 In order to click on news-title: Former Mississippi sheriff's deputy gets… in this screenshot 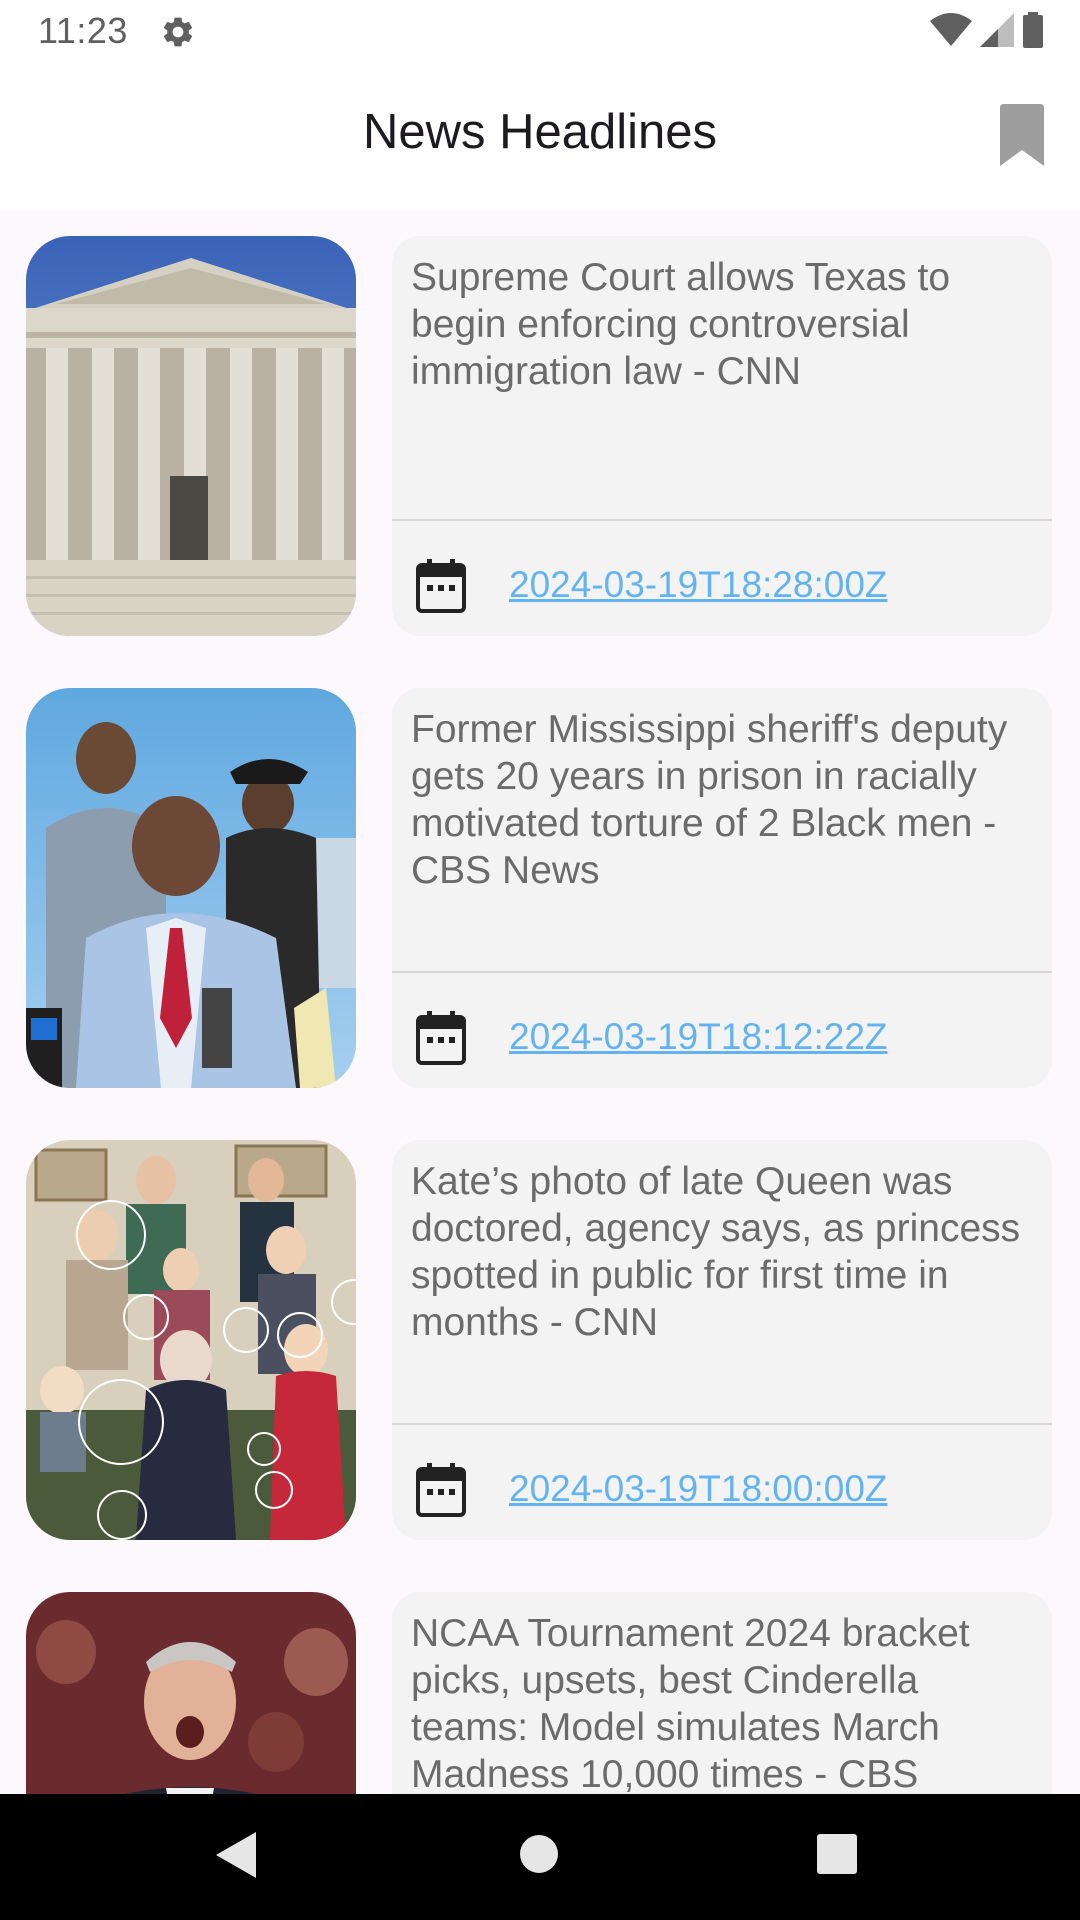, I will do `click(709, 800)`.